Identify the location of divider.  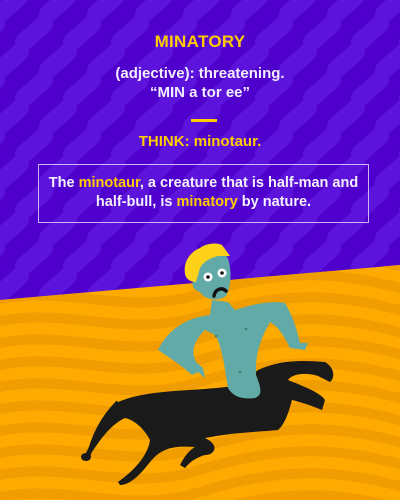
(204, 120).